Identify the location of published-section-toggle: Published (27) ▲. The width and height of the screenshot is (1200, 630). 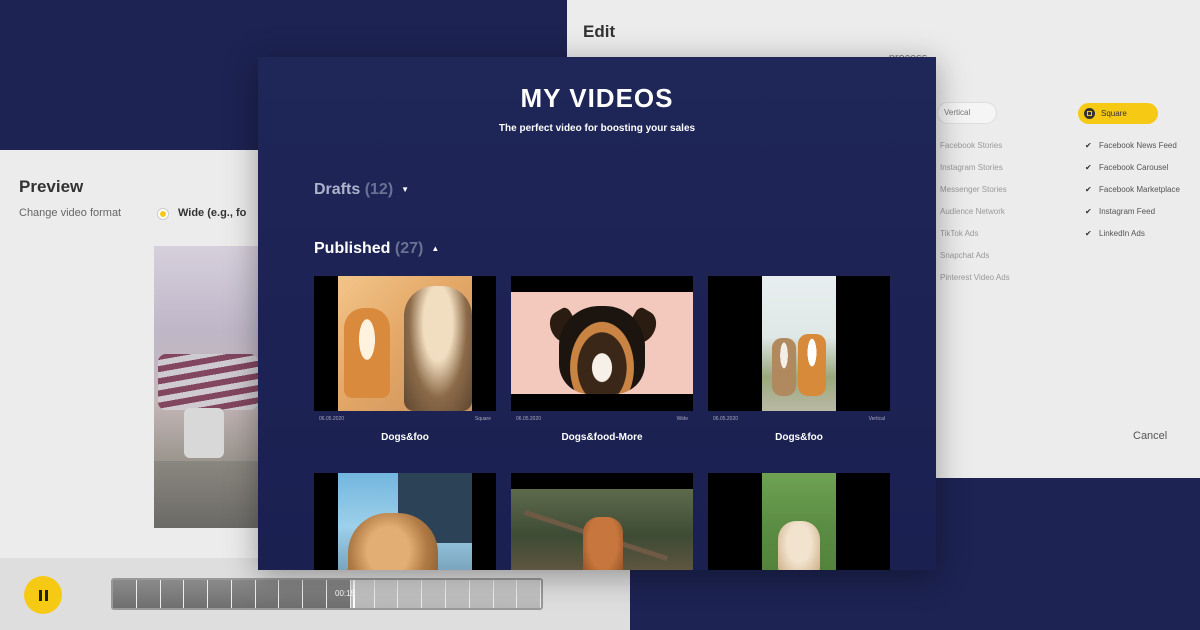
(376, 249).